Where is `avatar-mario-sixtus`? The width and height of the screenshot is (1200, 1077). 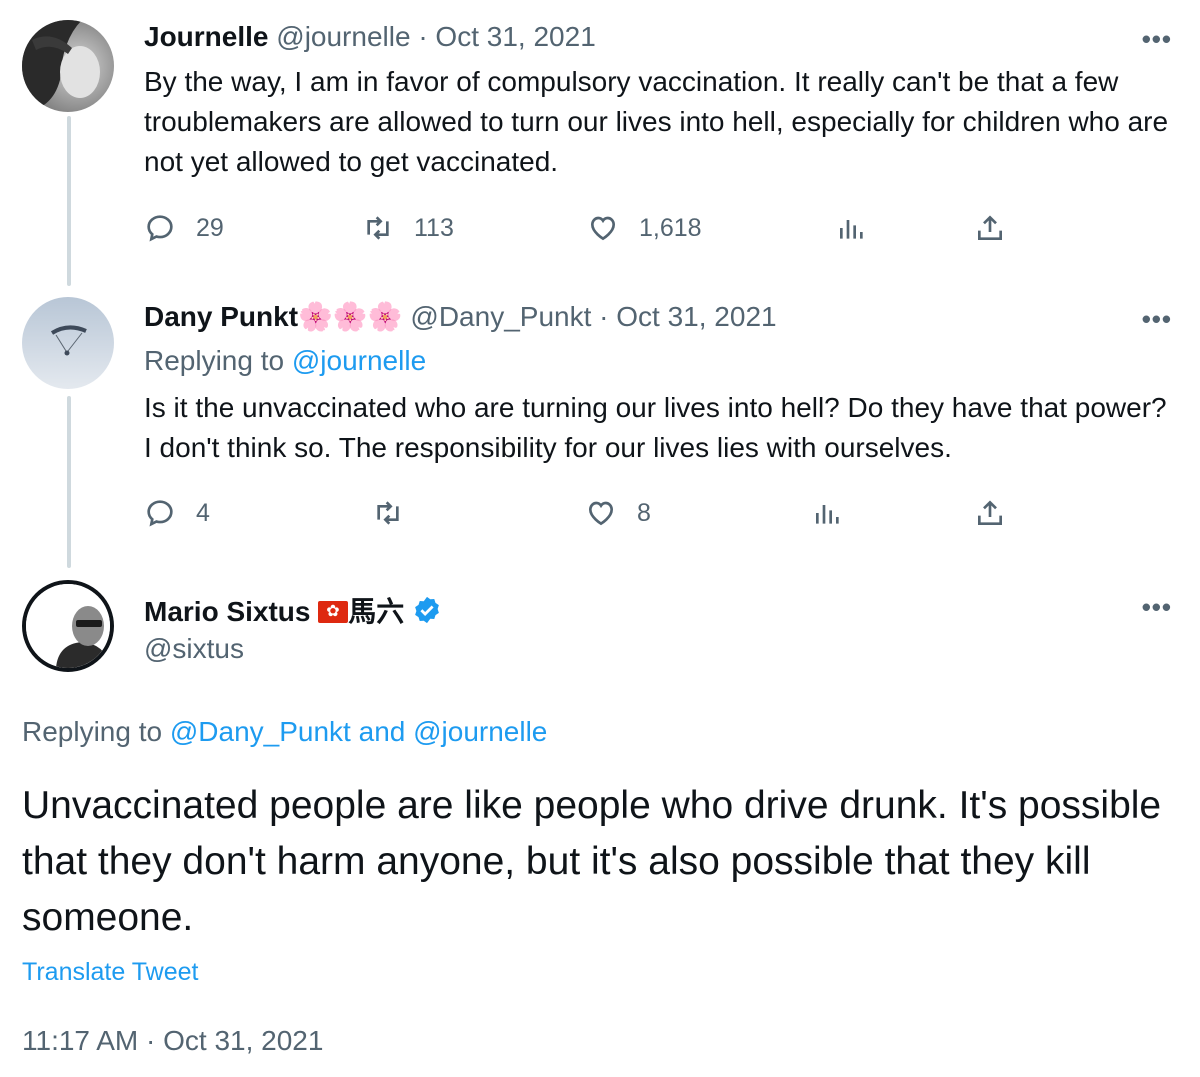
avatar-mario-sixtus is located at coordinates (68, 626).